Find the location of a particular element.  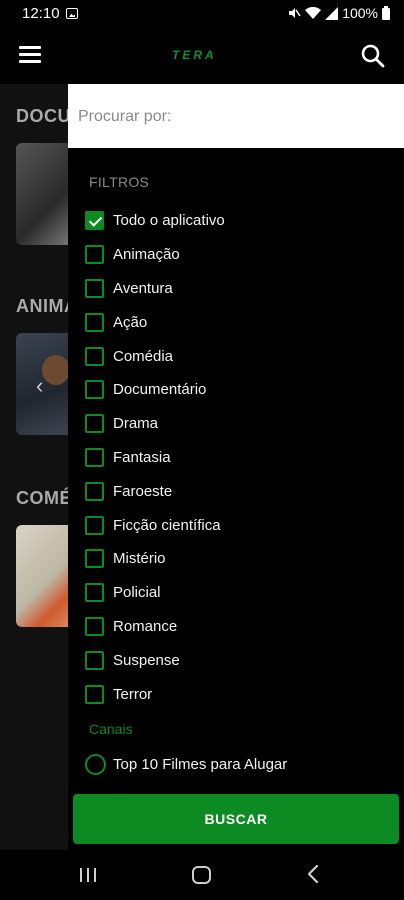

search-box is located at coordinates (236, 116).